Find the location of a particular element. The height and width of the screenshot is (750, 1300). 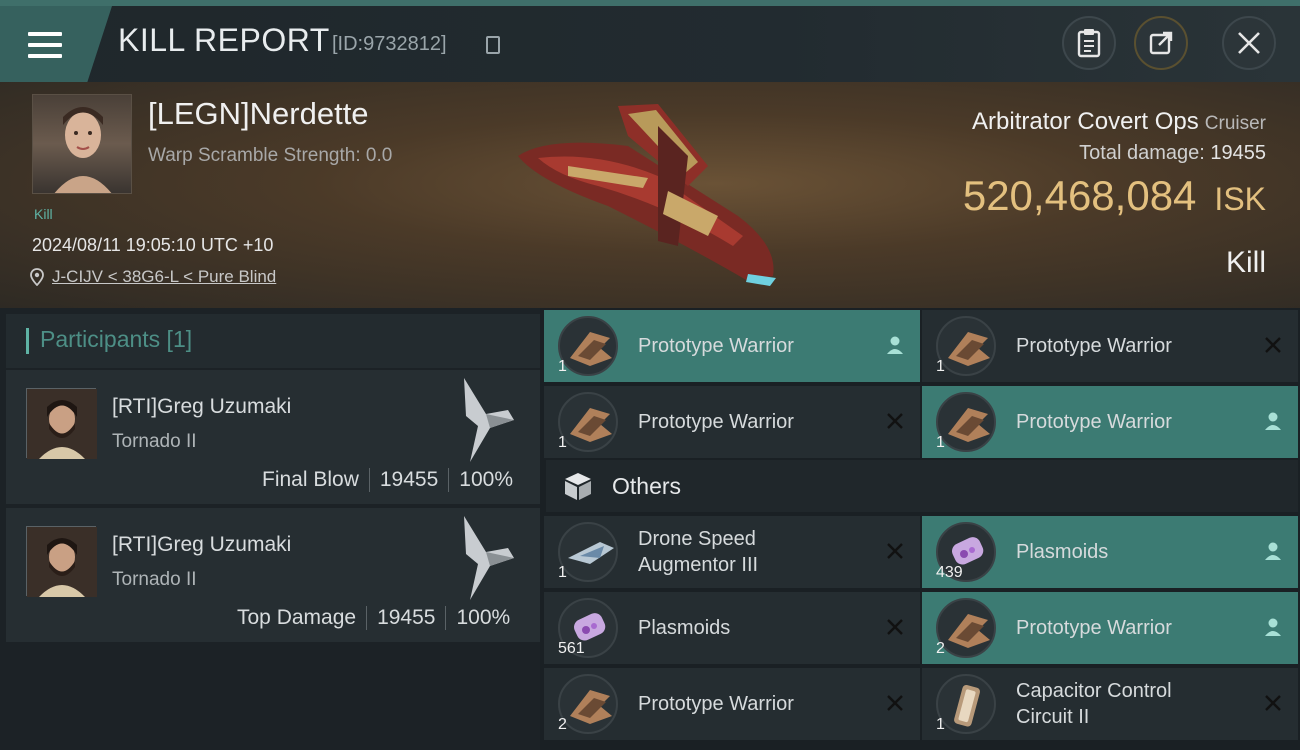

report-id: [ID:9732812] is located at coordinates (389, 44).